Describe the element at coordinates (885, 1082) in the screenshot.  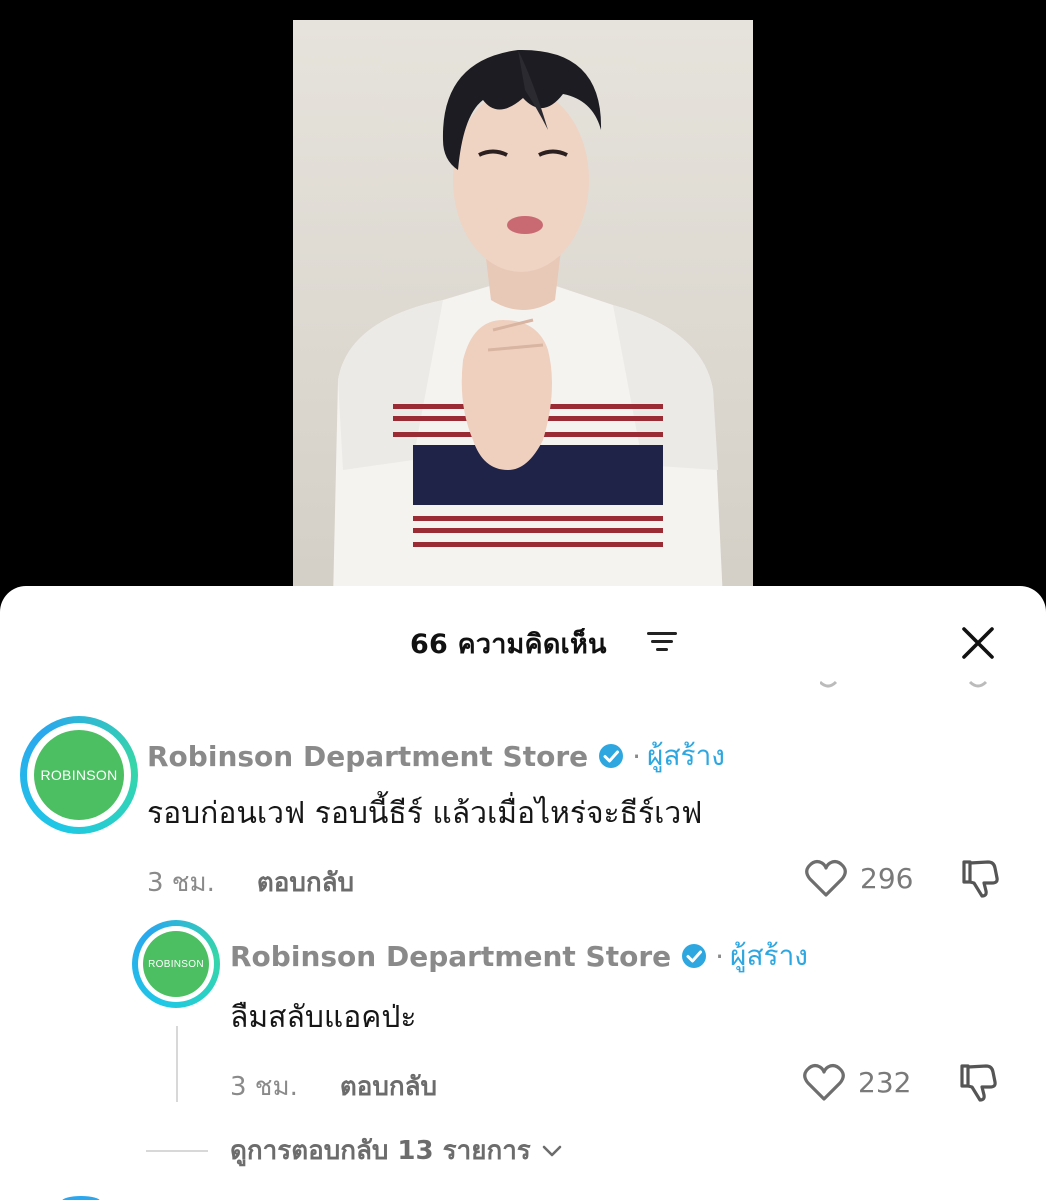
I see `like-count: 232` at that location.